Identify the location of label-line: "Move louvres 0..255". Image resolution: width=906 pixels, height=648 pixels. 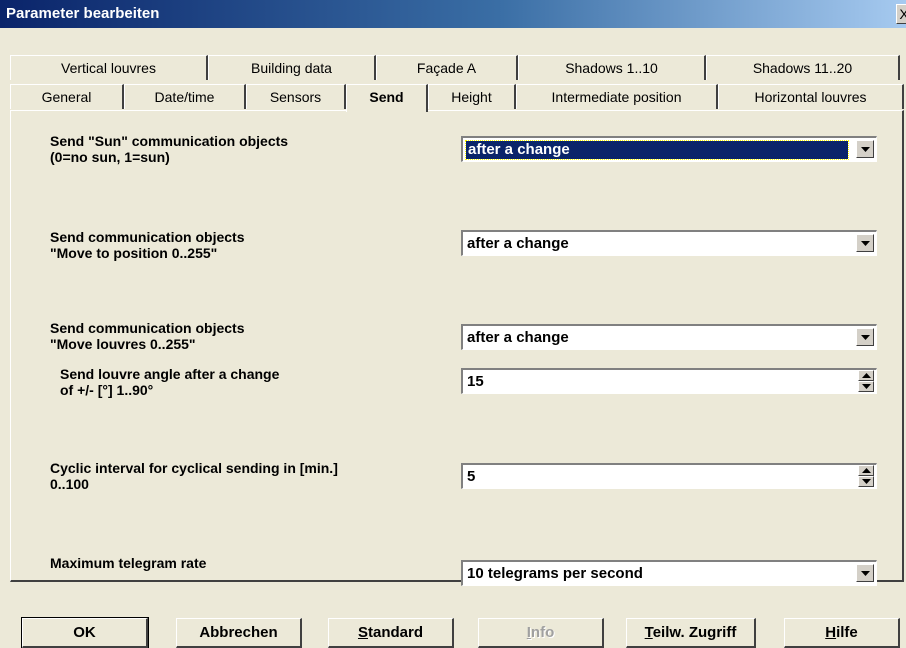
(123, 344).